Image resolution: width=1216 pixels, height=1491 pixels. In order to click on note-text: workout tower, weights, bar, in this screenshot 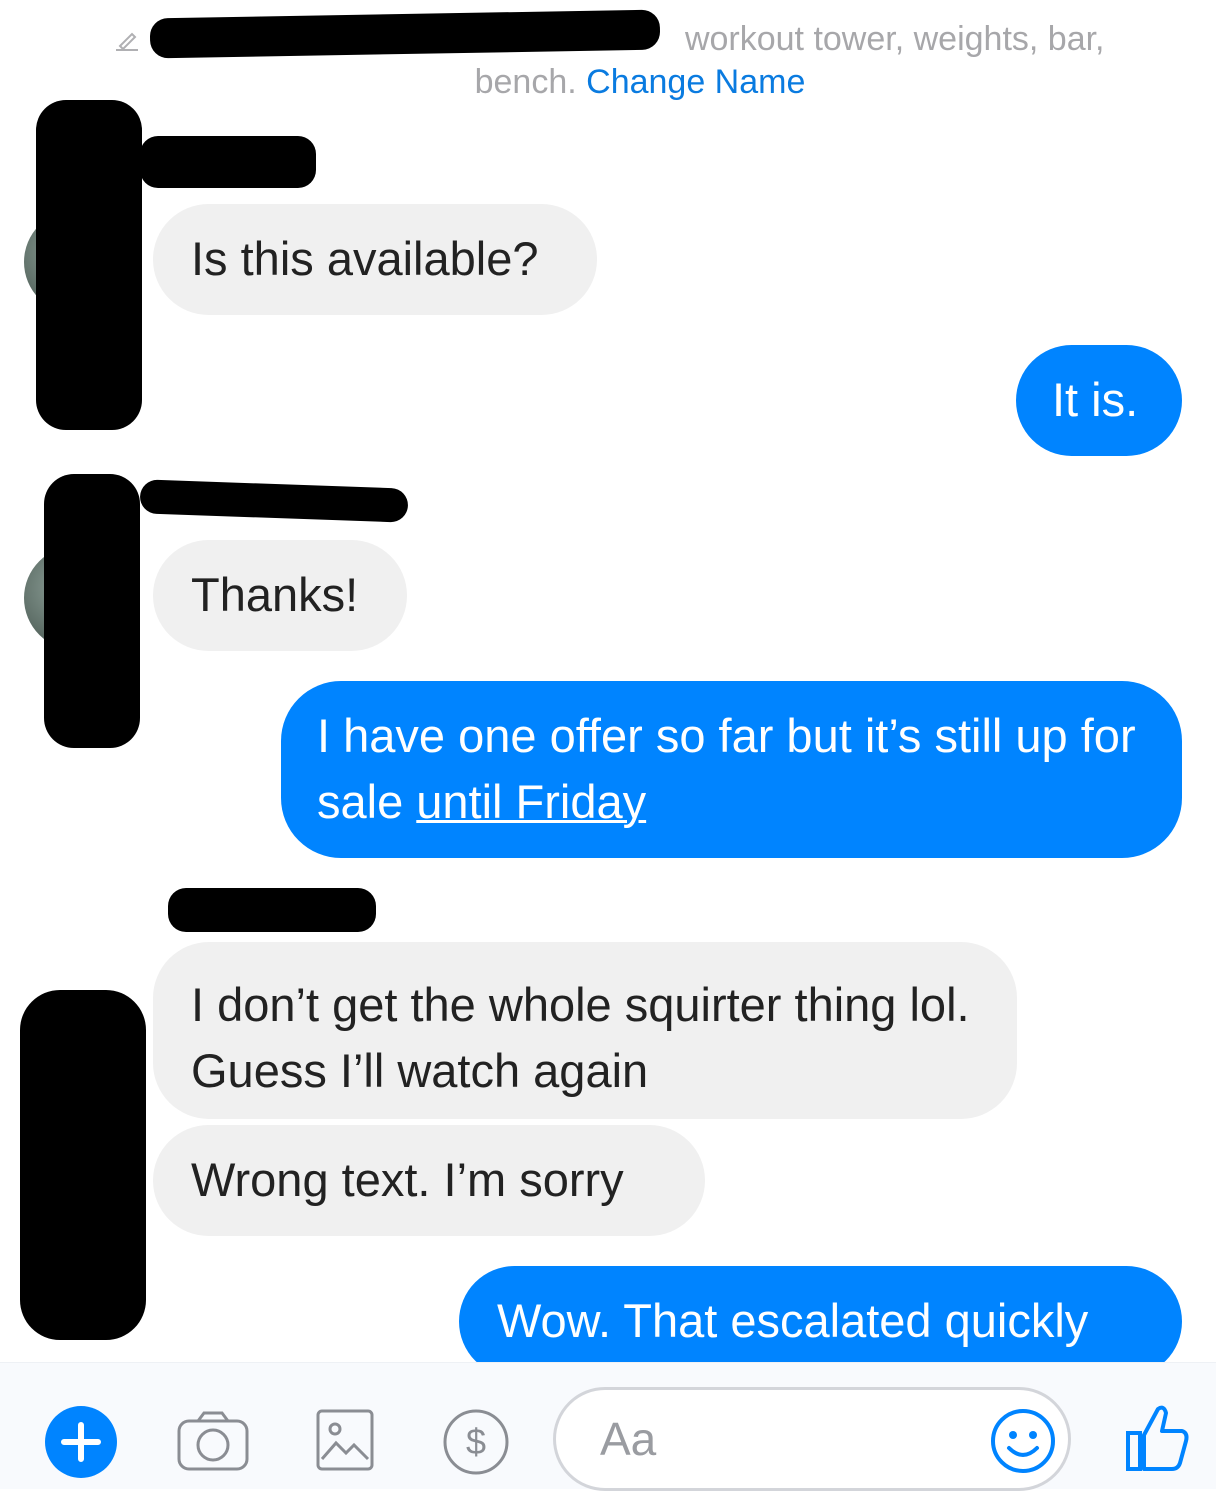, I will do `click(894, 39)`.